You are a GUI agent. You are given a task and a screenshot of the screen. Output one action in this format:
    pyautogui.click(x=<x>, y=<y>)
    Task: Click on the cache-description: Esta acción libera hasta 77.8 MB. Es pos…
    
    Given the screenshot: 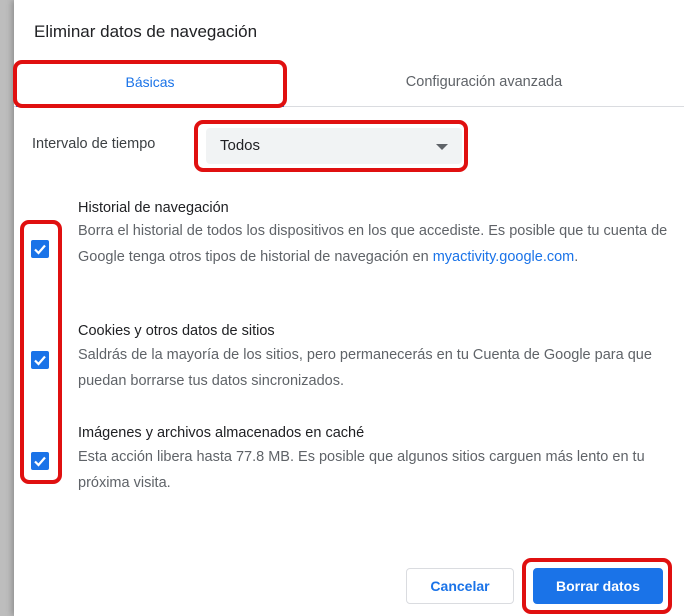 What is the action you would take?
    pyautogui.click(x=361, y=470)
    